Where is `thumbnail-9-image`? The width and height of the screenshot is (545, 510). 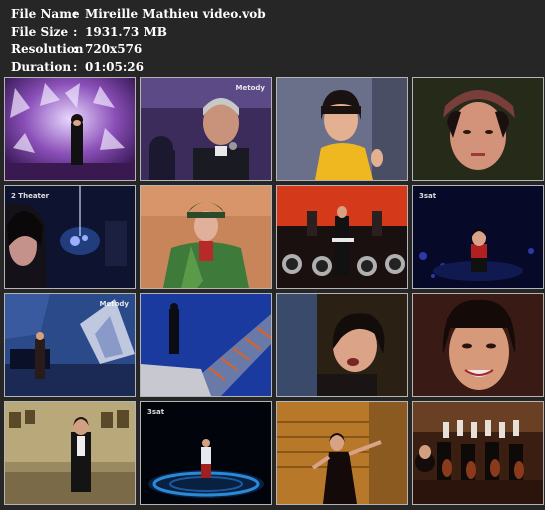
thumbnail-9-image is located at coordinates (70, 345).